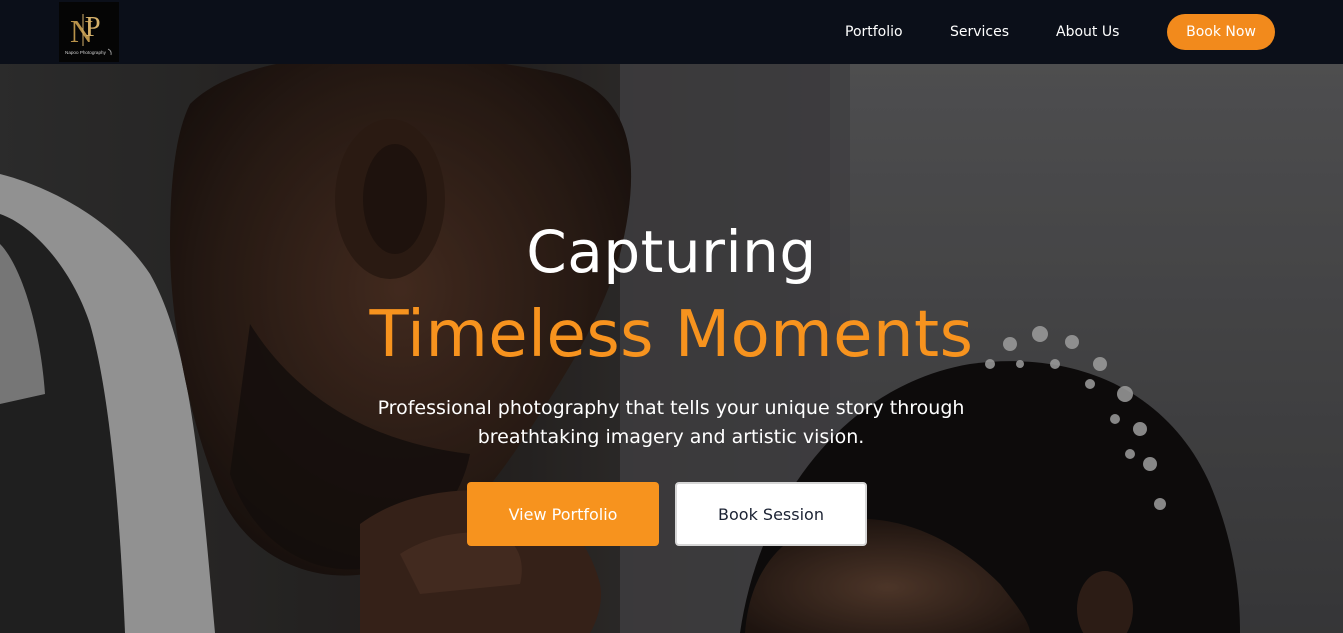 This screenshot has width=1343, height=633. What do you see at coordinates (979, 32) in the screenshot?
I see `nav-link-services: Services` at bounding box center [979, 32].